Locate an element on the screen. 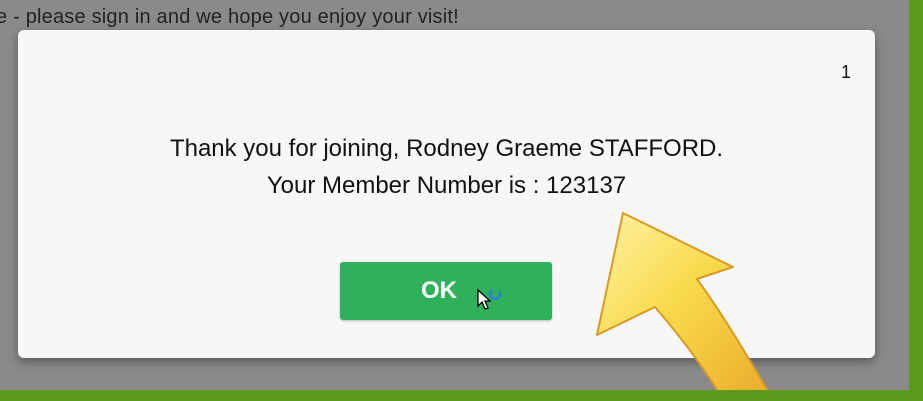 The width and height of the screenshot is (923, 401). message-line-2: Your Member Number is : 123137 is located at coordinates (446, 185).